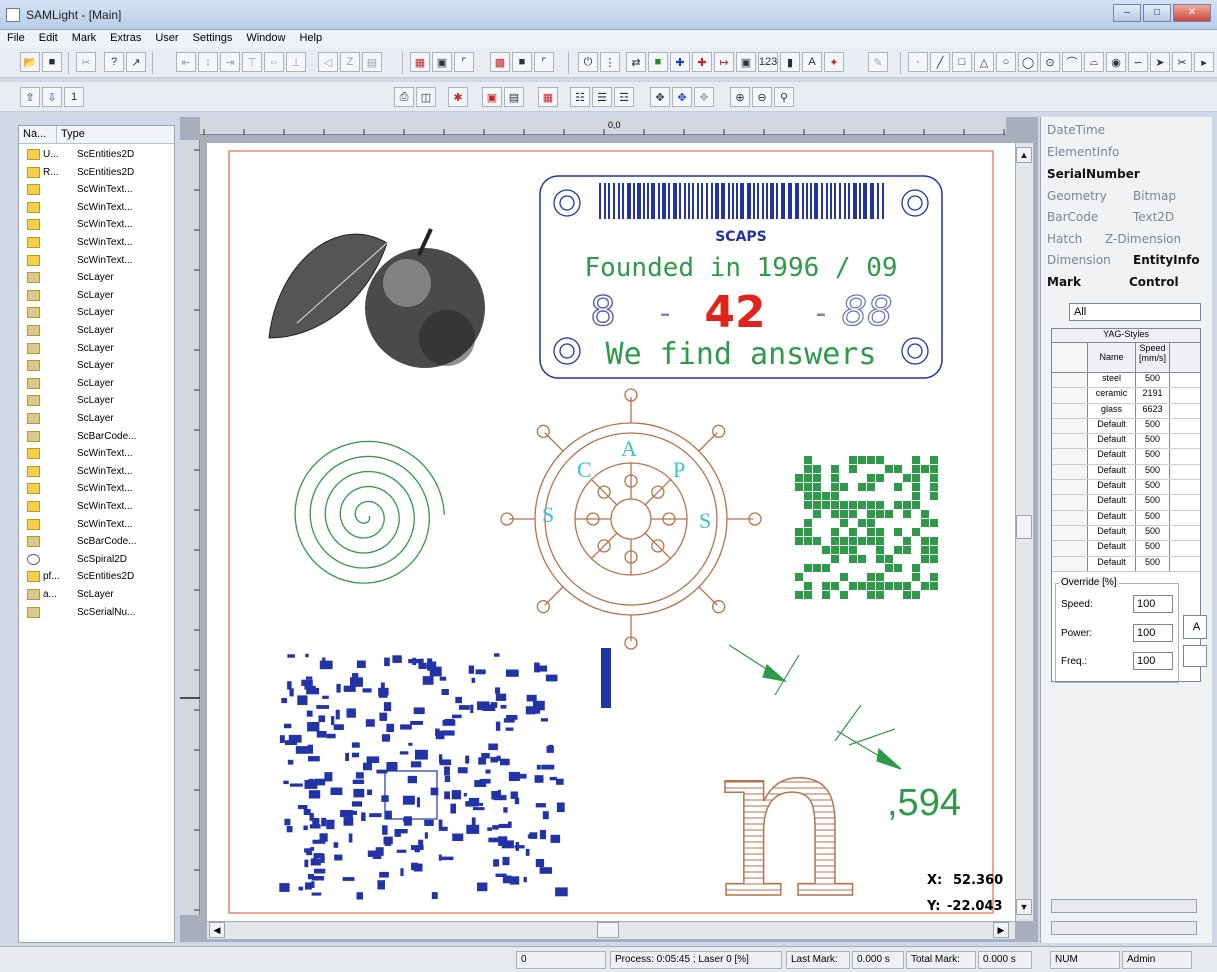  Describe the element at coordinates (52, 97) in the screenshot. I see `down-arrow-icon: ⇩` at that location.